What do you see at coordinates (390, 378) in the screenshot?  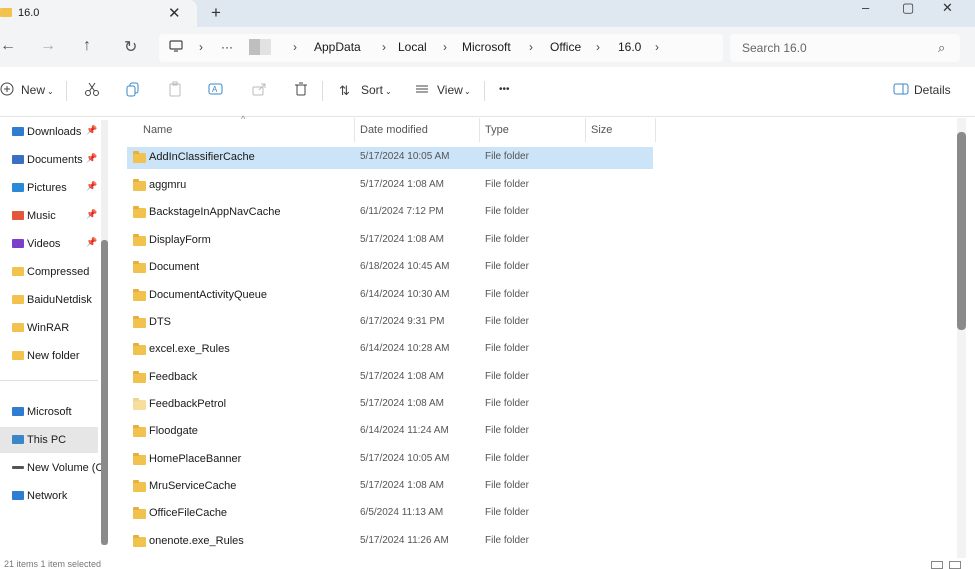 I see `table-row: Feedback 5/17/2024 1:08 AM File folder` at bounding box center [390, 378].